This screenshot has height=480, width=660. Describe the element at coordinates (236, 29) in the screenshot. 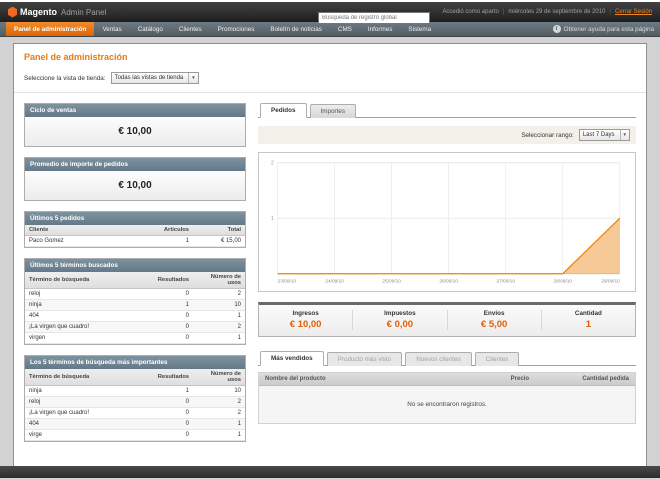

I see `nav-item-promociones: Promociones` at that location.